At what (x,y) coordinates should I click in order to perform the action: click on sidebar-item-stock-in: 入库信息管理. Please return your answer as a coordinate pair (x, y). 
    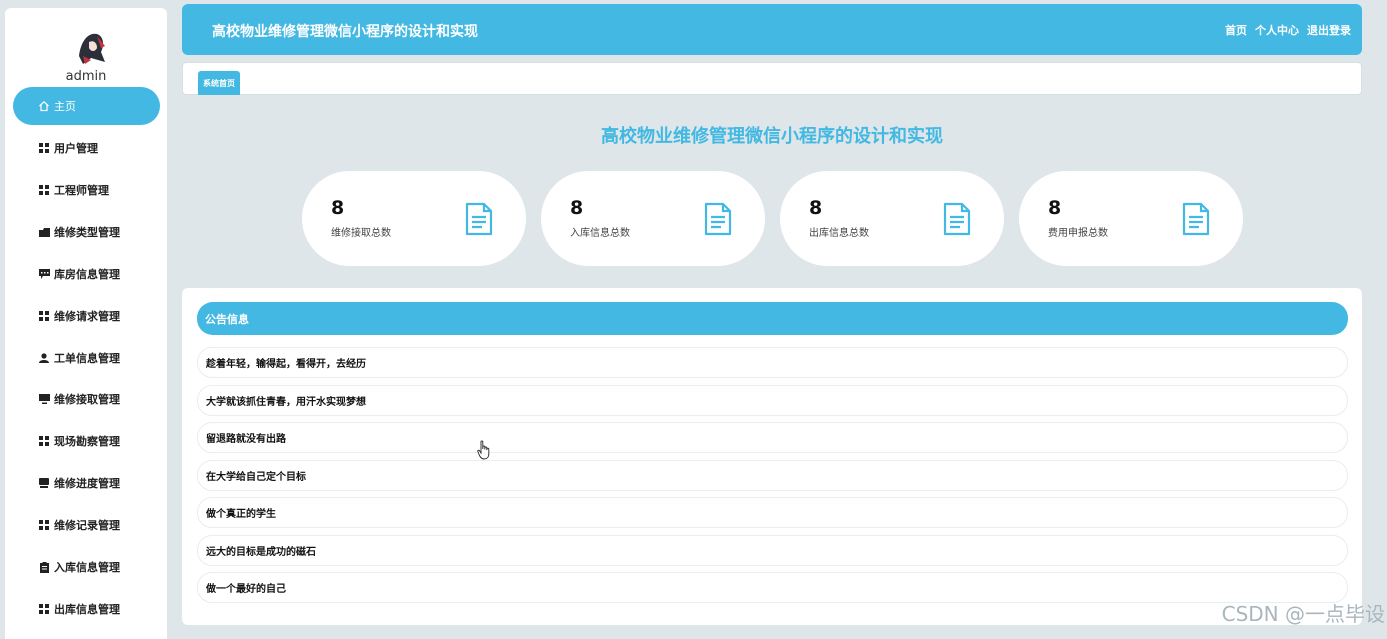
    Looking at the image, I should click on (86, 567).